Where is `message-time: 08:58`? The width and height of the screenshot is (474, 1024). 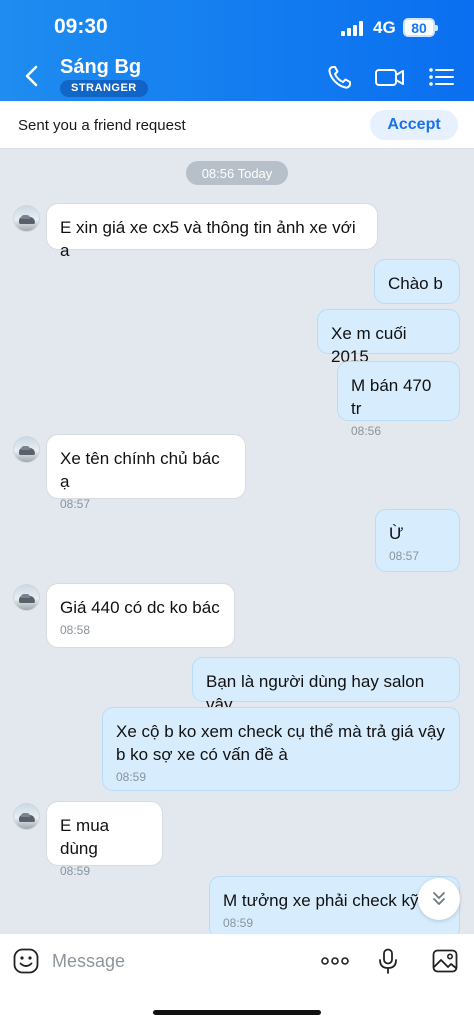 message-time: 08:58 is located at coordinates (75, 630).